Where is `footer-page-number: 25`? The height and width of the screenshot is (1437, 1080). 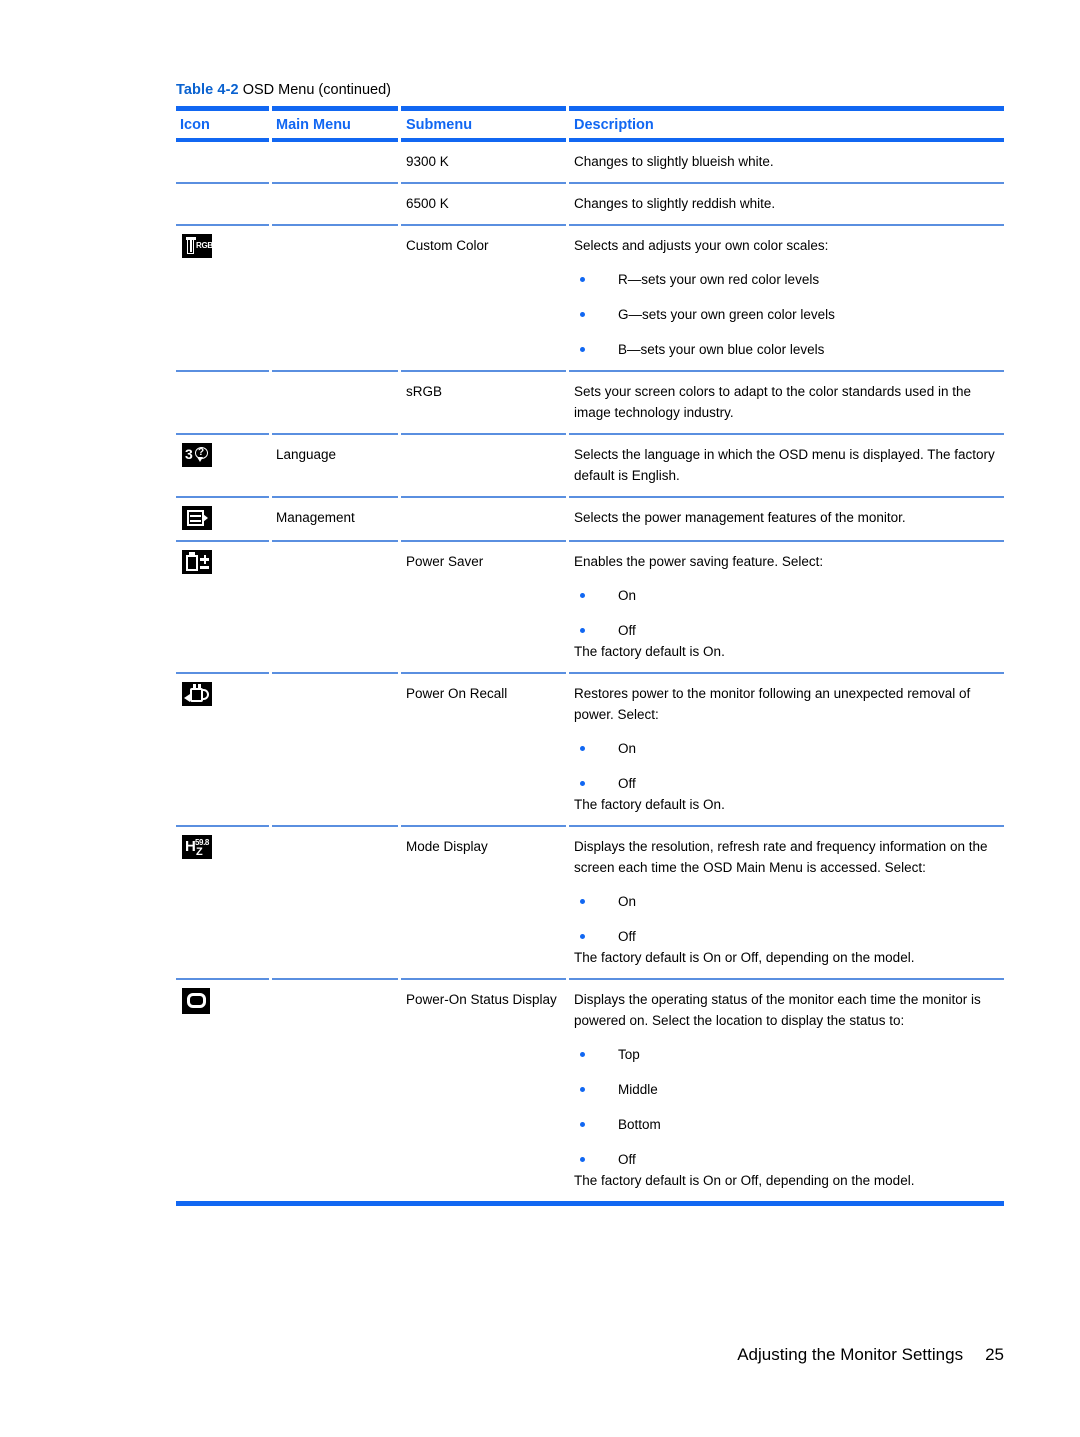 footer-page-number: 25 is located at coordinates (994, 1354).